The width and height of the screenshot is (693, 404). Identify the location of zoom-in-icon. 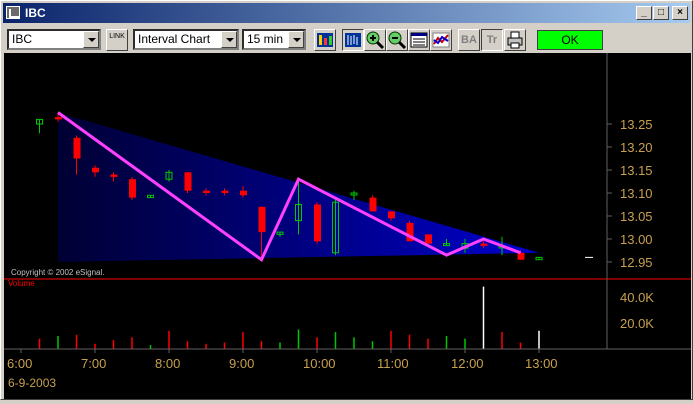
(375, 40).